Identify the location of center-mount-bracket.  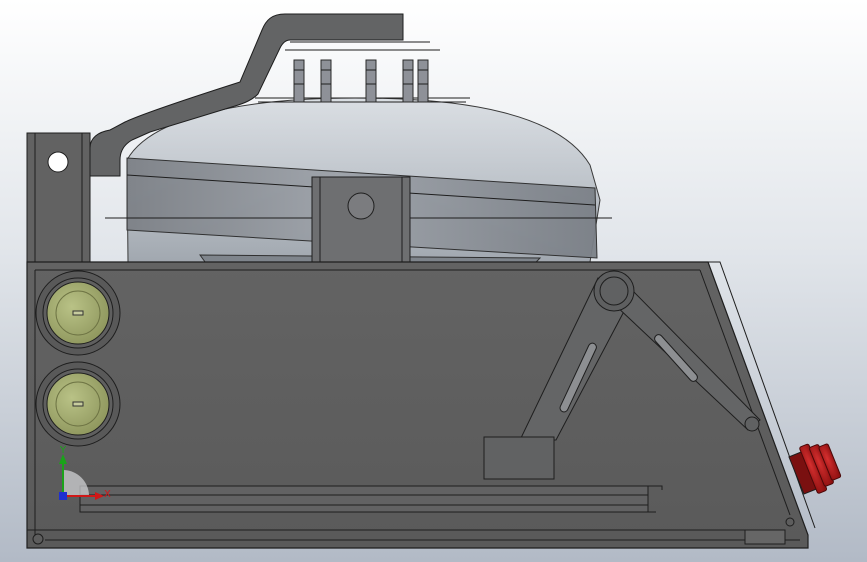
(361, 220).